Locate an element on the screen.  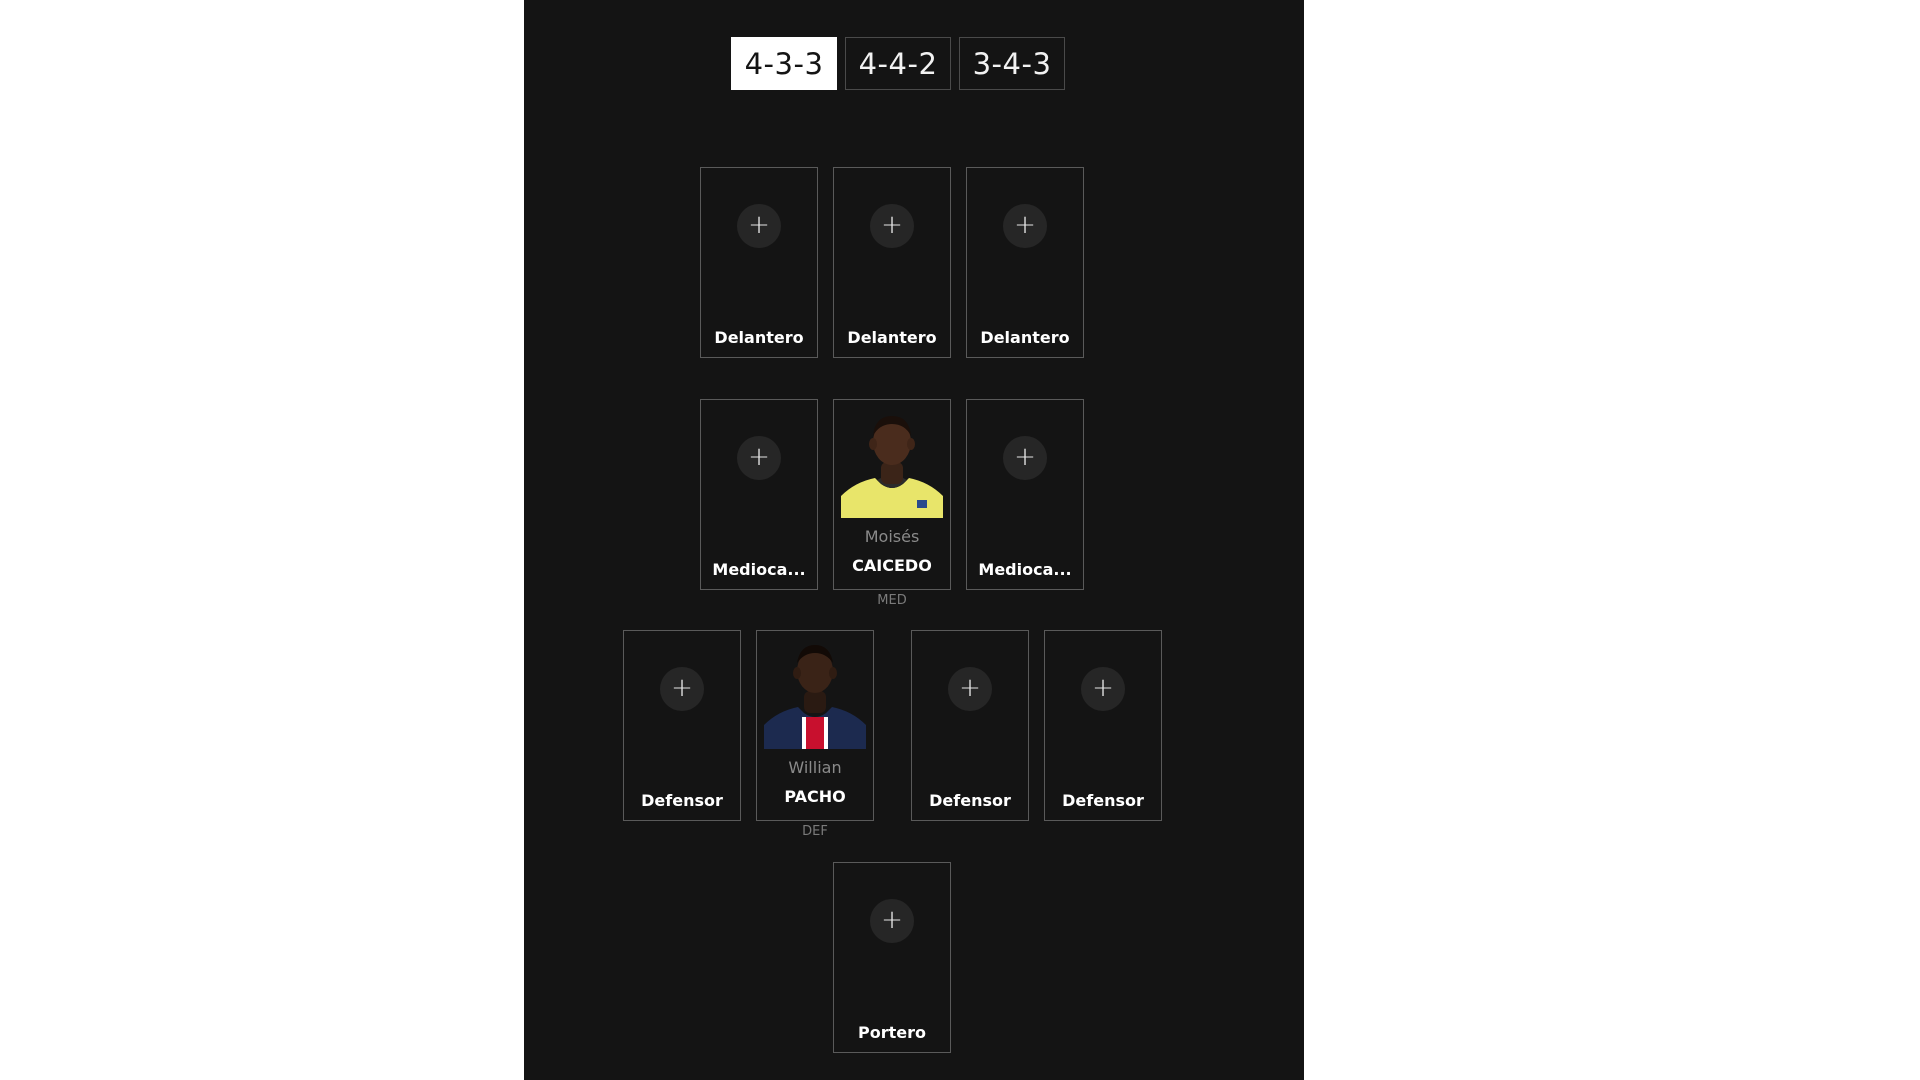
slot-forward-2: + Delantero is located at coordinates (892, 262).